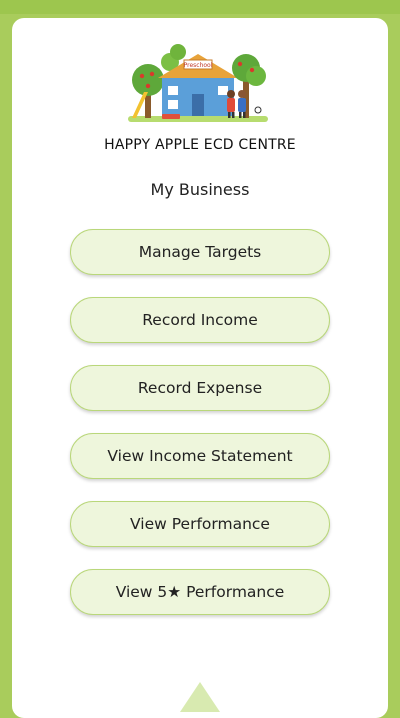 This screenshot has width=400, height=718. I want to click on record-expense-button: Record Expense, so click(200, 388).